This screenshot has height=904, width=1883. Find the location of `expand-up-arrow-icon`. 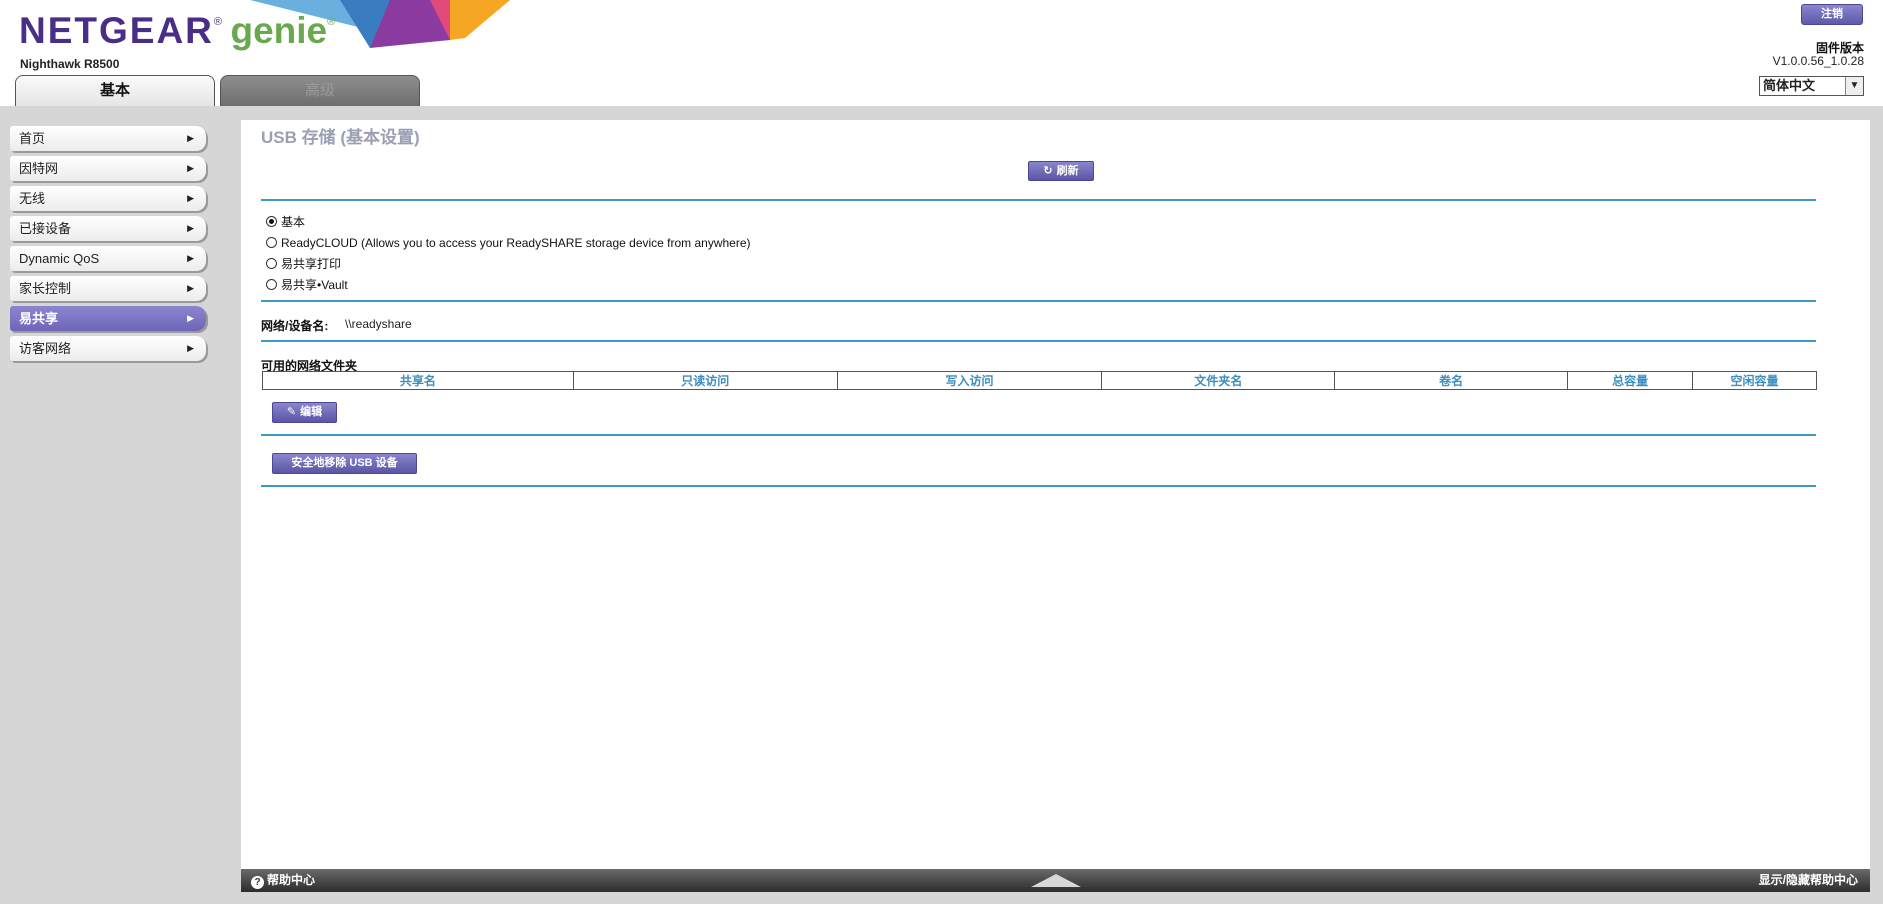

expand-up-arrow-icon is located at coordinates (1056, 880).